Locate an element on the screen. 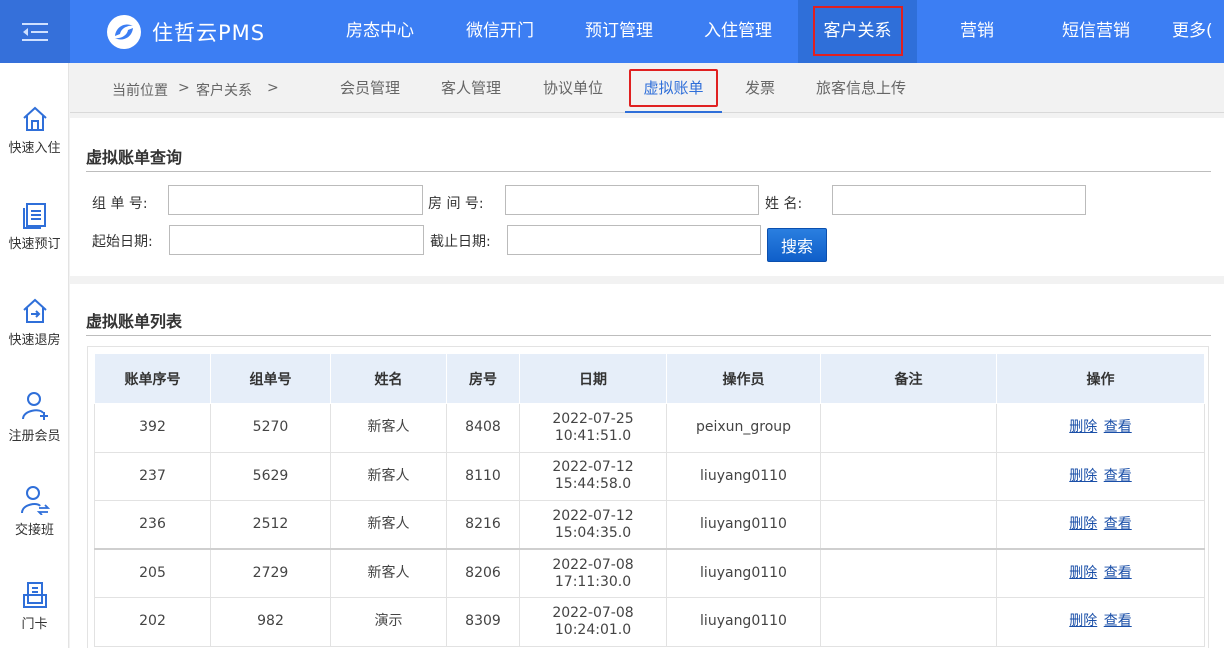  sidebar-quick-booking: 快速预订 is located at coordinates (34, 249).